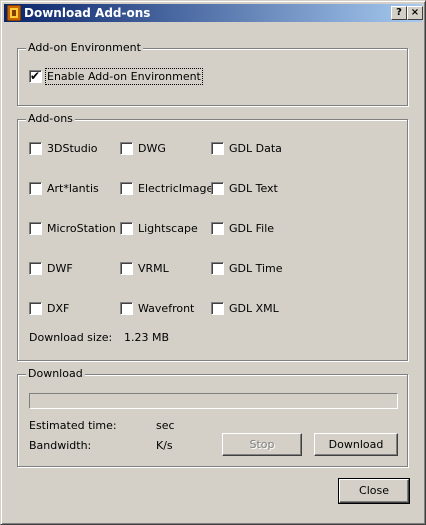 The height and width of the screenshot is (525, 426). Describe the element at coordinates (217, 228) in the screenshot. I see `addon-gdl-file-checkbox` at that location.